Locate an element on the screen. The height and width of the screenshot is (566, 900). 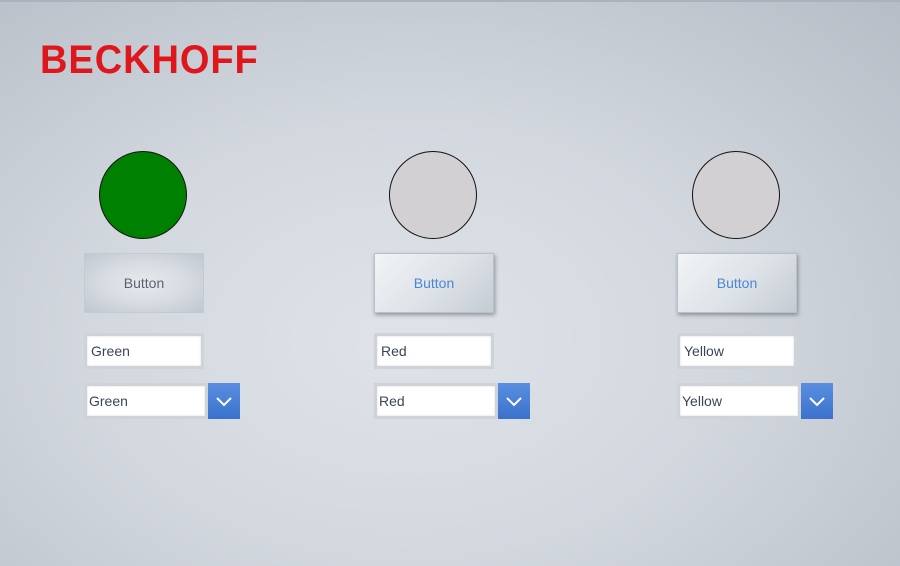
panel-red-button: Button is located at coordinates (434, 283).